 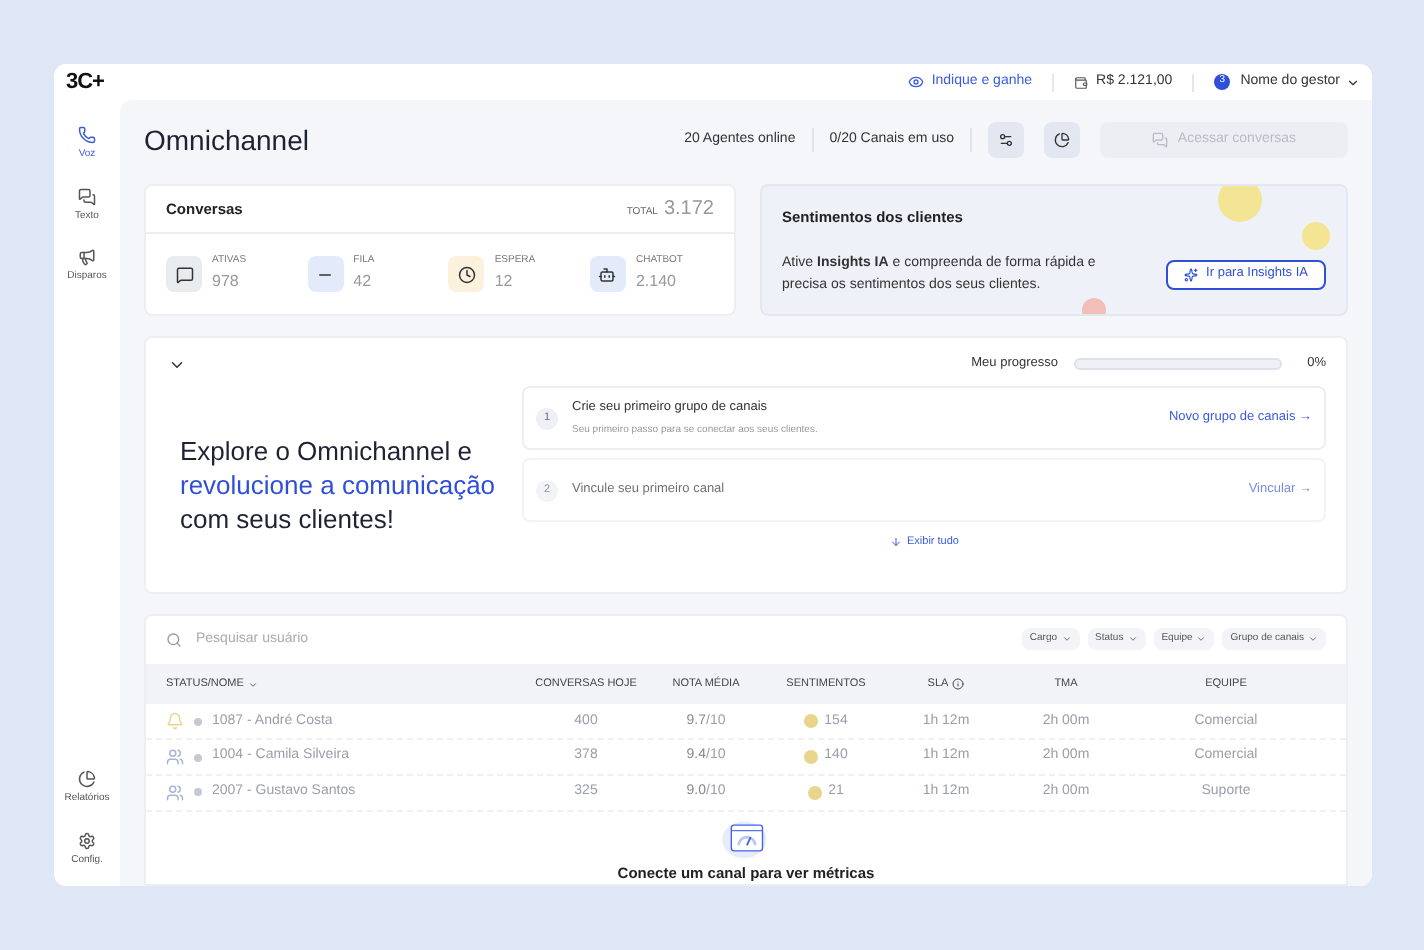 What do you see at coordinates (87, 257) in the screenshot?
I see `megaphone-icon` at bounding box center [87, 257].